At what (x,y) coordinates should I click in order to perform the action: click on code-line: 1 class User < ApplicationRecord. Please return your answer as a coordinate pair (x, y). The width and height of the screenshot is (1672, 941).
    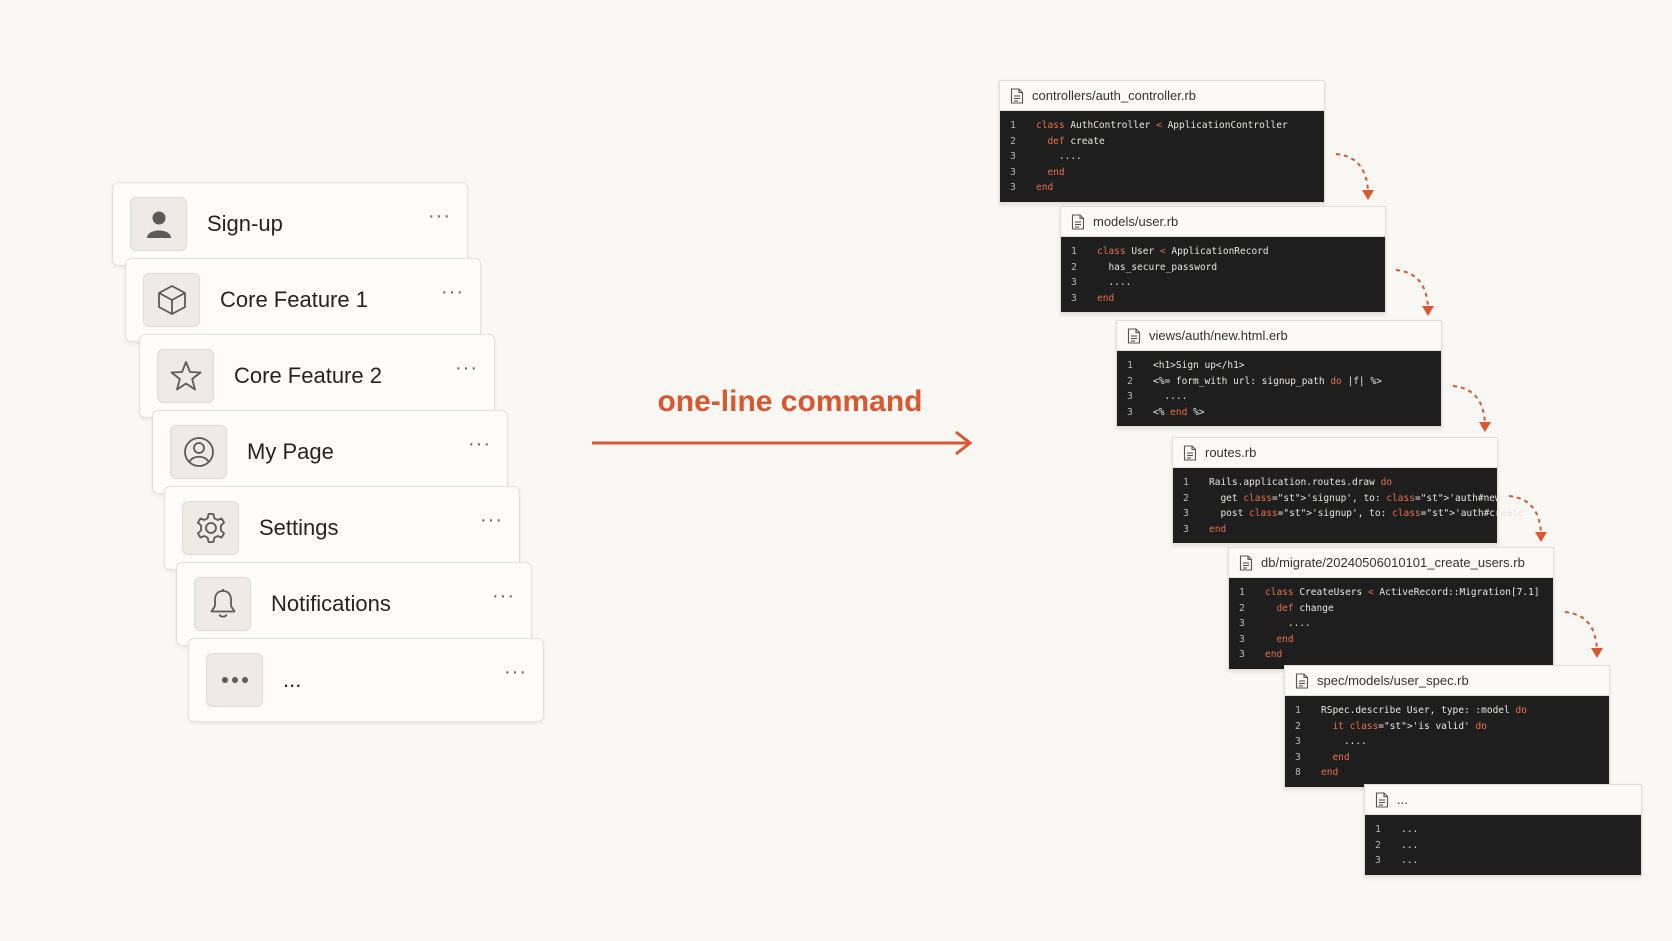
    Looking at the image, I should click on (1223, 252).